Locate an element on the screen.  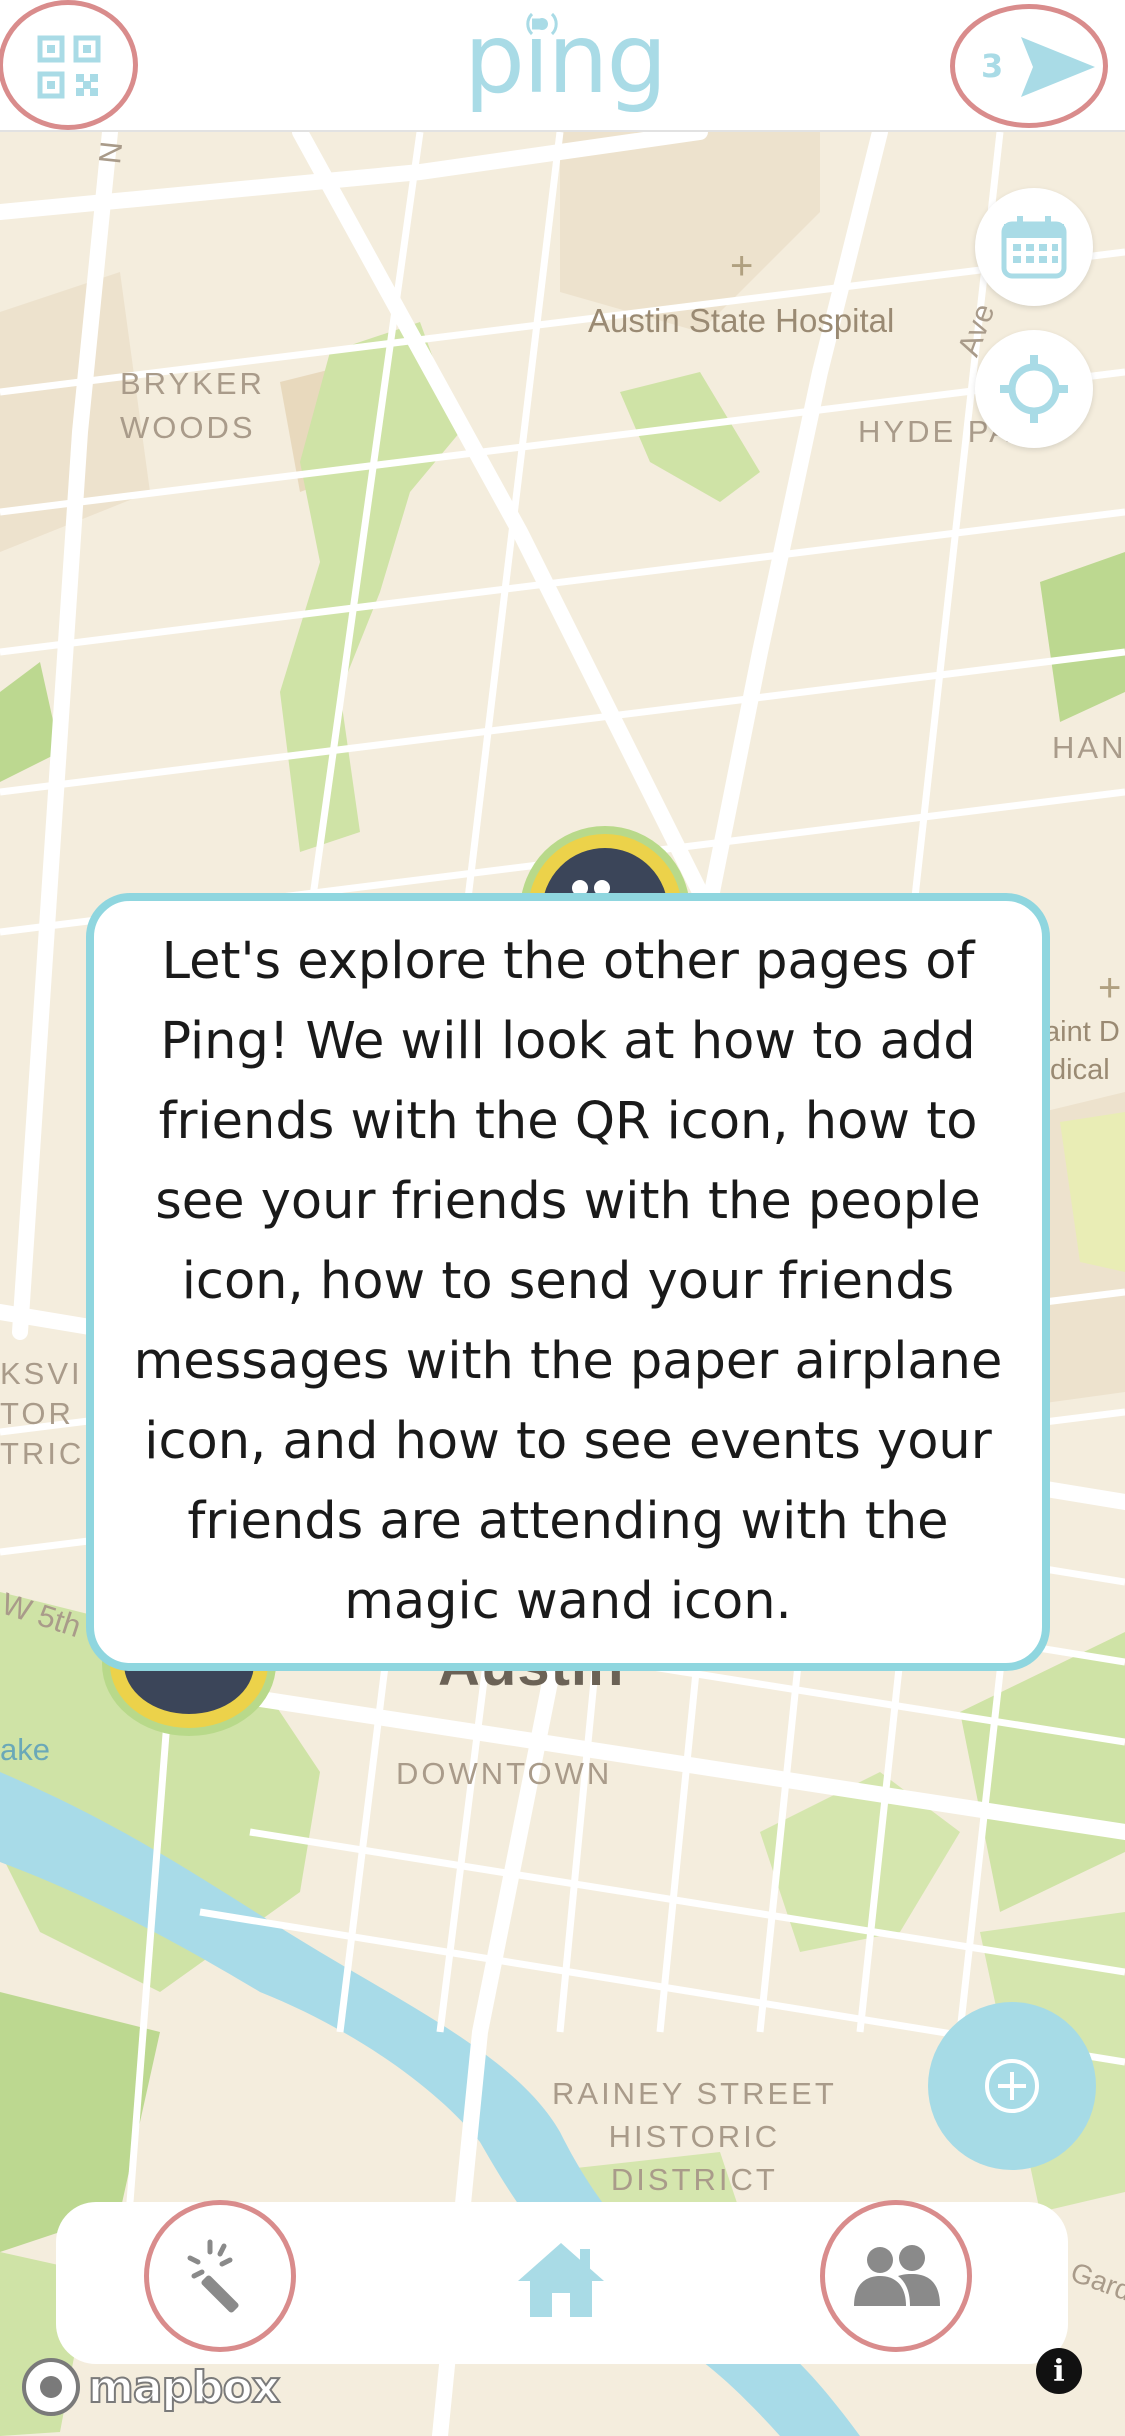
home-icon is located at coordinates (561, 2280).